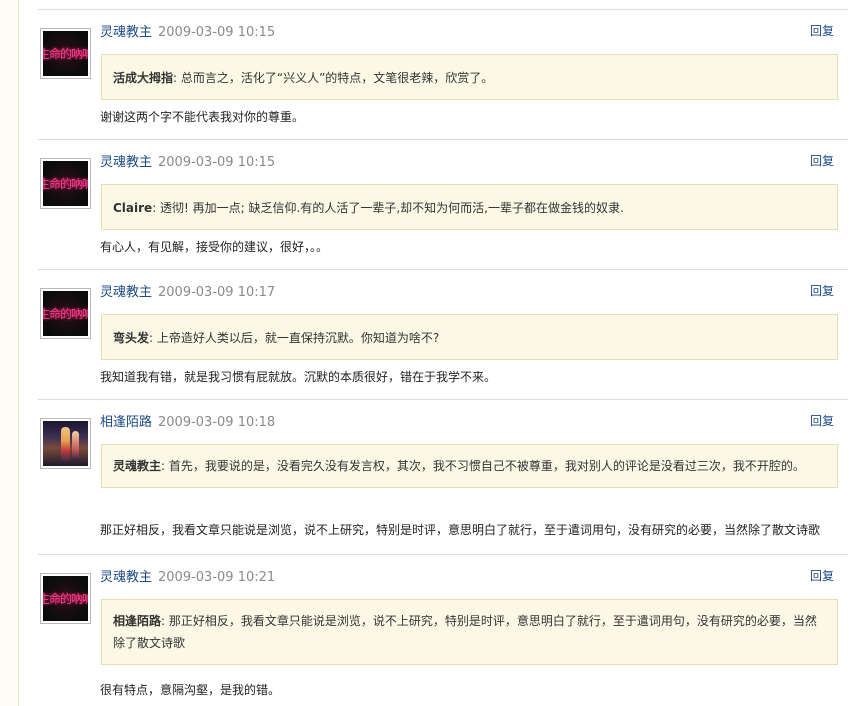 The width and height of the screenshot is (862, 706). Describe the element at coordinates (294, 338) in the screenshot. I see `quoted-text: : 上帝造好人类以后，就一直保持沉默。你知道为啥不?` at that location.